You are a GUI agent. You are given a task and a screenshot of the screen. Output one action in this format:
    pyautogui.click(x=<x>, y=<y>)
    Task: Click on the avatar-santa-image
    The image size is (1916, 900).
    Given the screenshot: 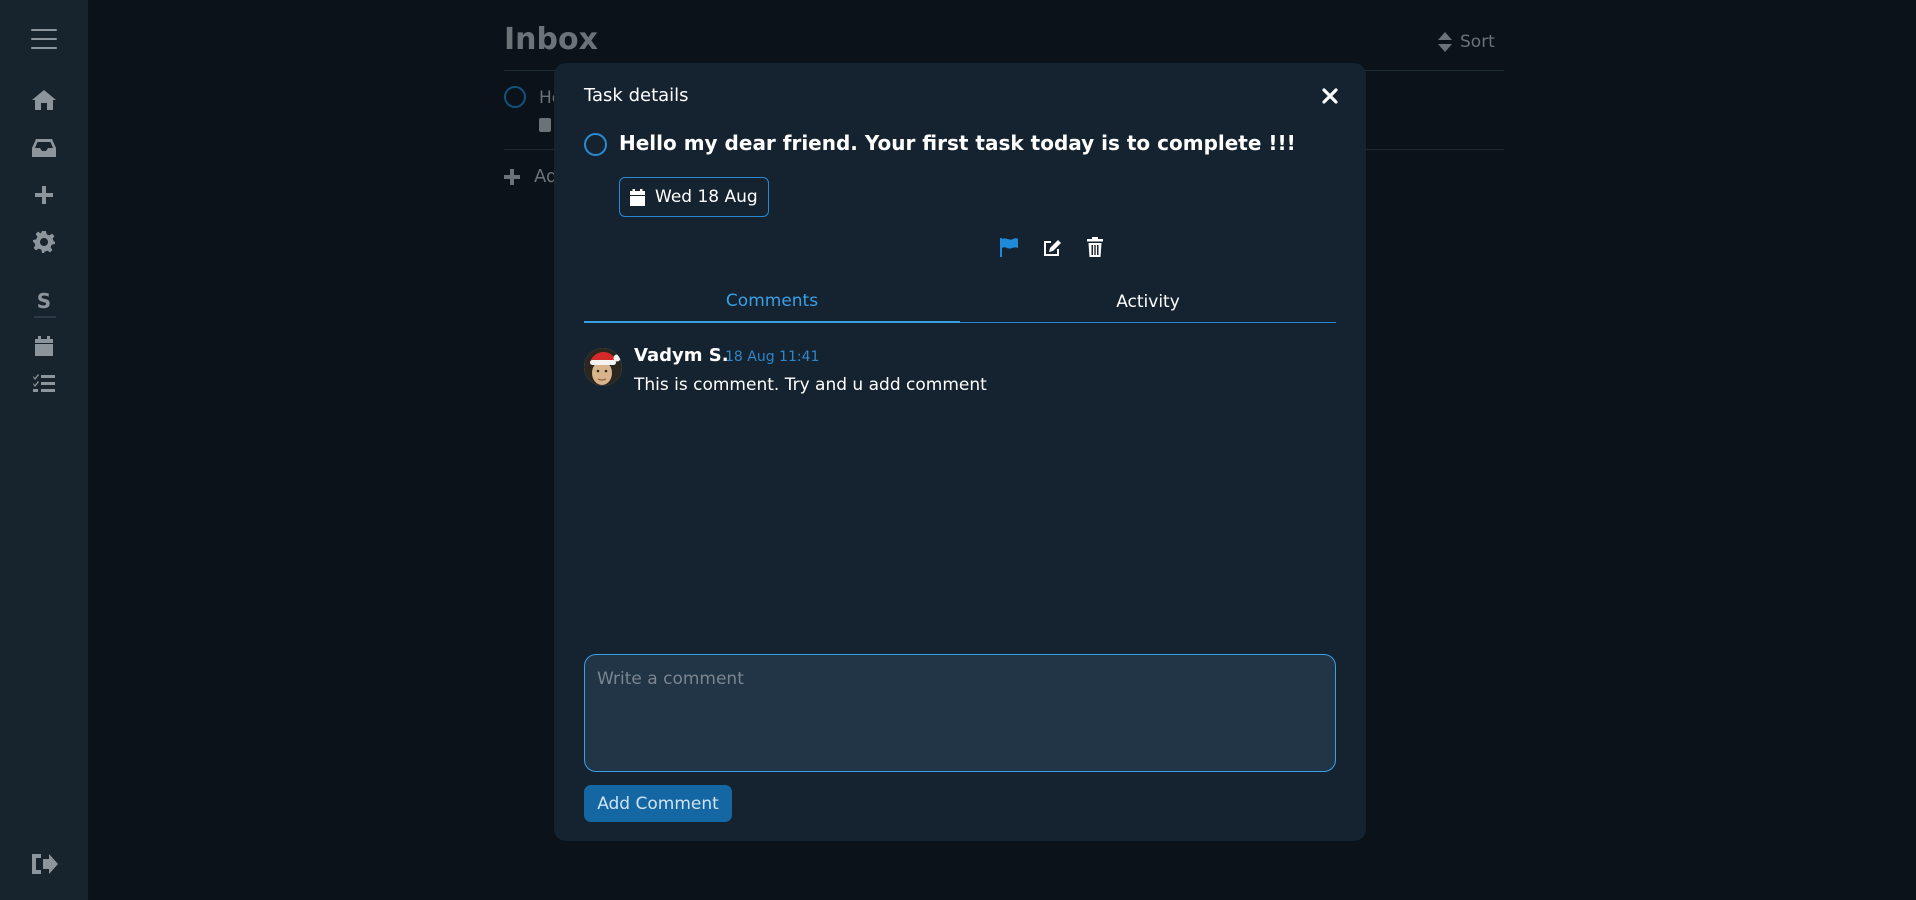 What is the action you would take?
    pyautogui.click(x=603, y=367)
    